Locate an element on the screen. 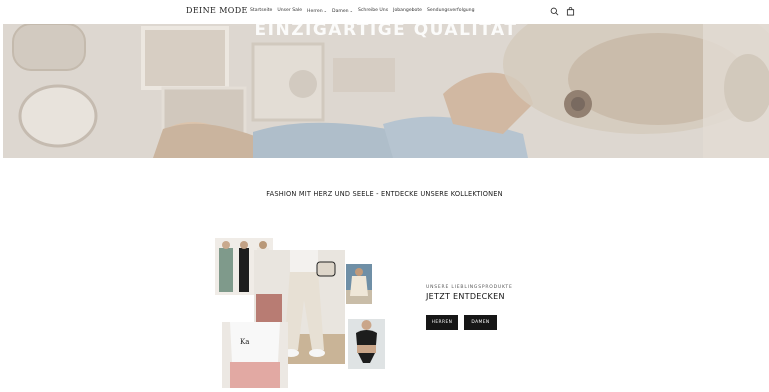 The width and height of the screenshot is (769, 392). photo-tshirt-skirt: Ka is located at coordinates (255, 355).